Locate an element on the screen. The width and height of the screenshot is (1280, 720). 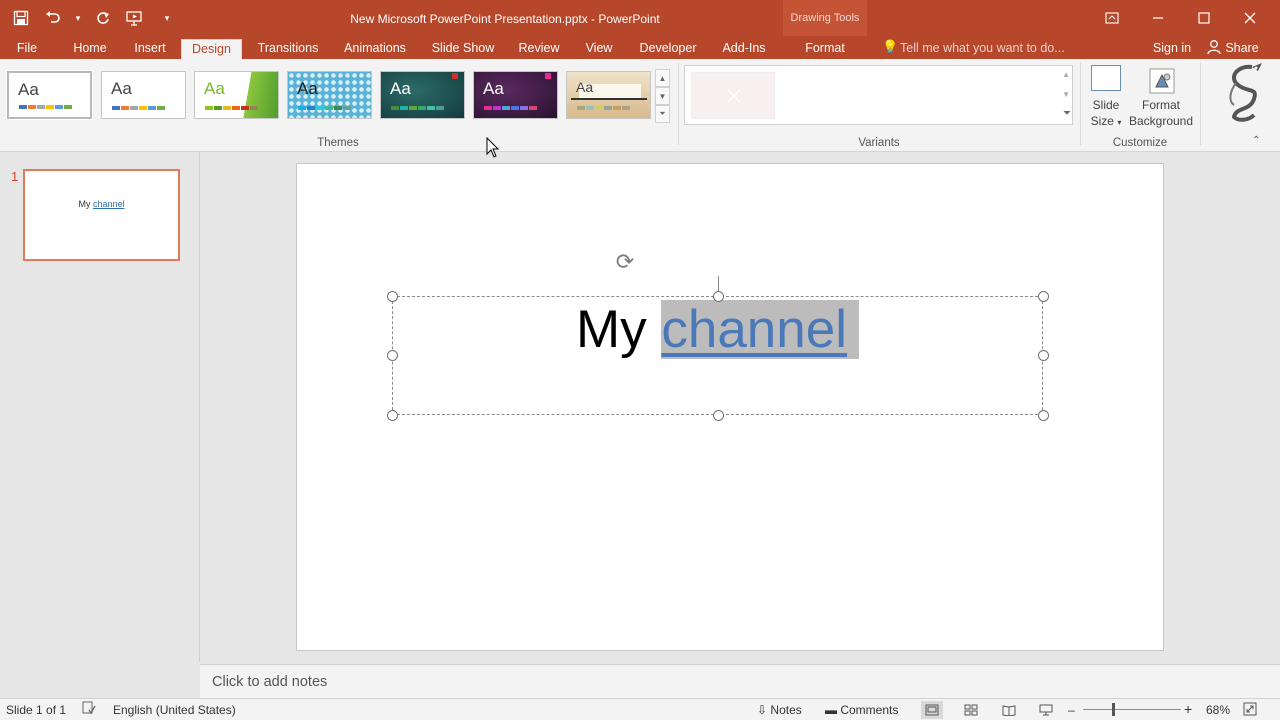
slide-thumbnail-text: My channel is located at coordinates (101, 204).